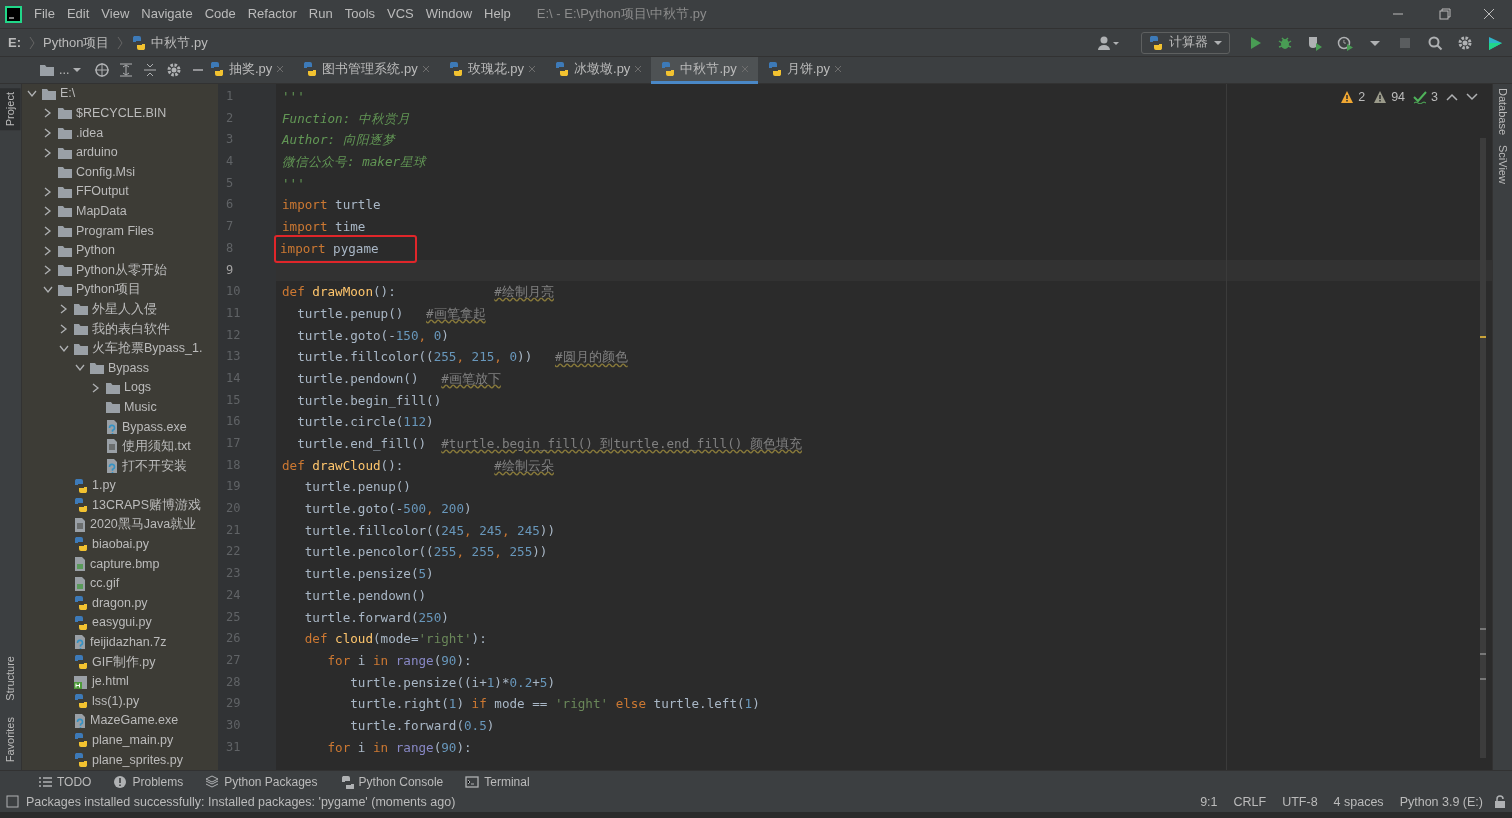 This screenshot has width=1512, height=818. Describe the element at coordinates (1502, 165) in the screenshot. I see `tool-window-button: SciView` at that location.